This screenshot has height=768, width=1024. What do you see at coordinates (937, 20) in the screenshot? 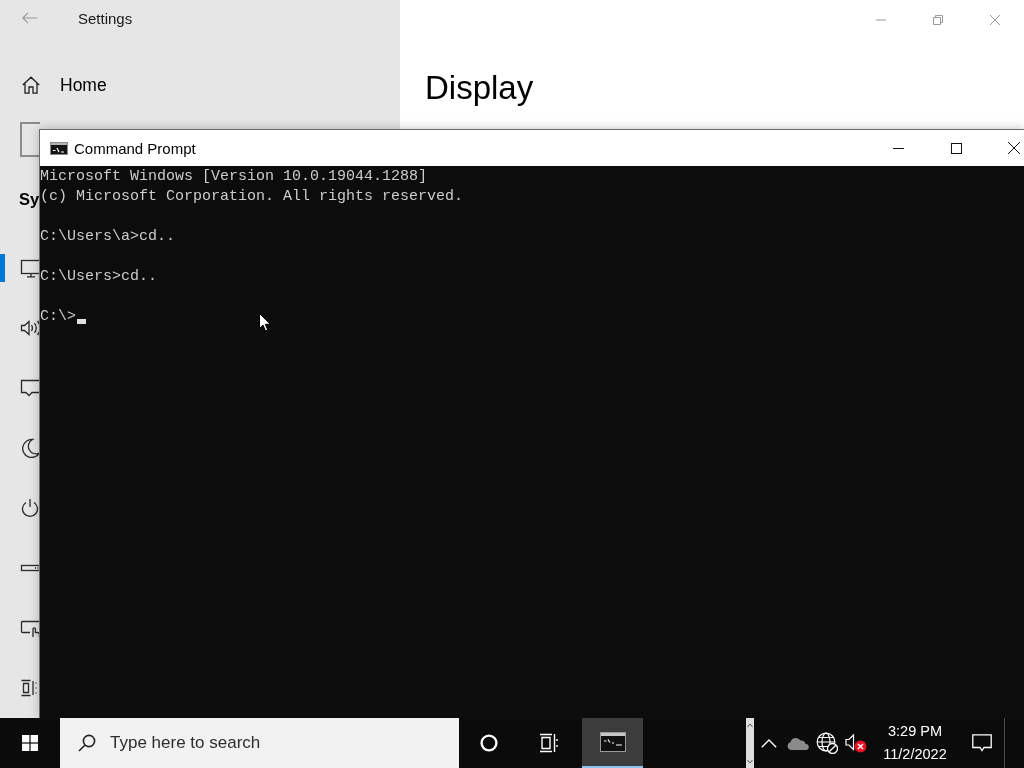
I see `restore-icon` at bounding box center [937, 20].